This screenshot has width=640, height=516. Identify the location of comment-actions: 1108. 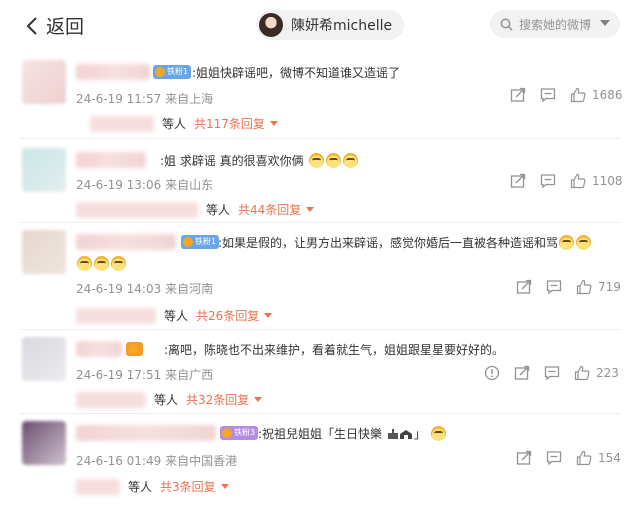
(566, 181).